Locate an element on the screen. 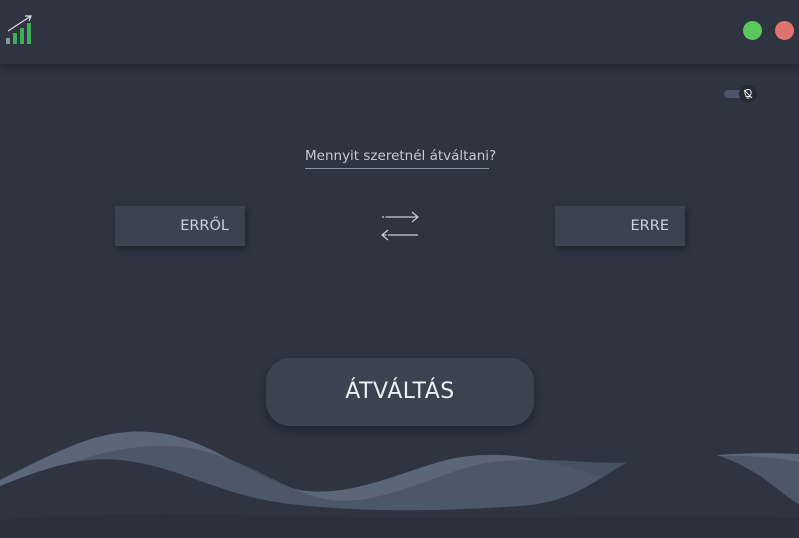  theme-toggle is located at coordinates (740, 94).